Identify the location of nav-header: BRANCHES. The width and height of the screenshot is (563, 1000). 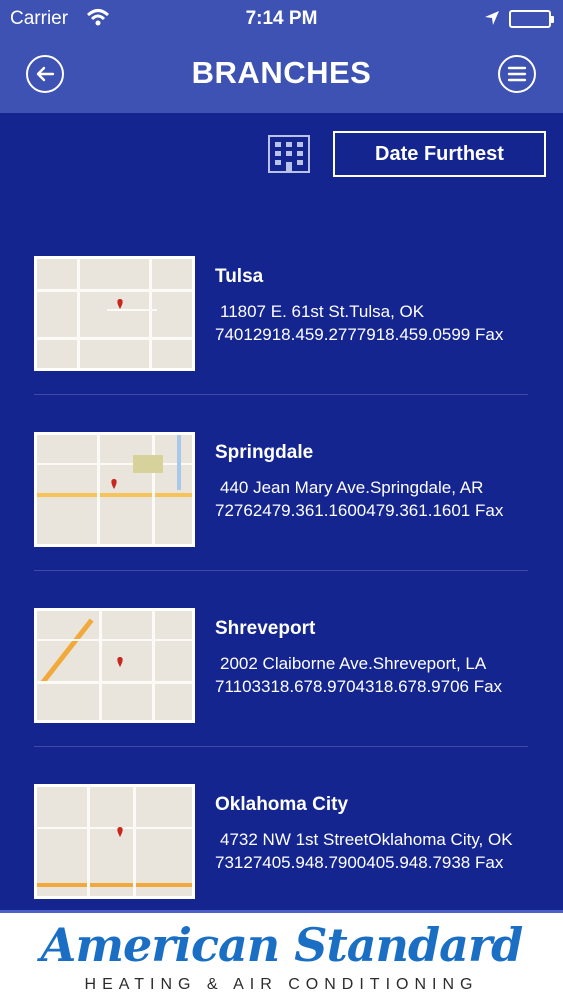
(281, 75).